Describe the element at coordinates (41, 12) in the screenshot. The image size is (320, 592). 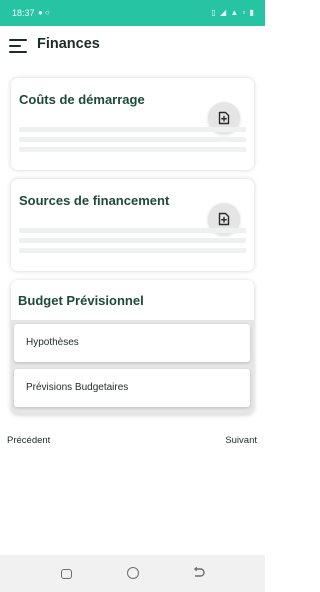
I see `chat-icon: ●` at that location.